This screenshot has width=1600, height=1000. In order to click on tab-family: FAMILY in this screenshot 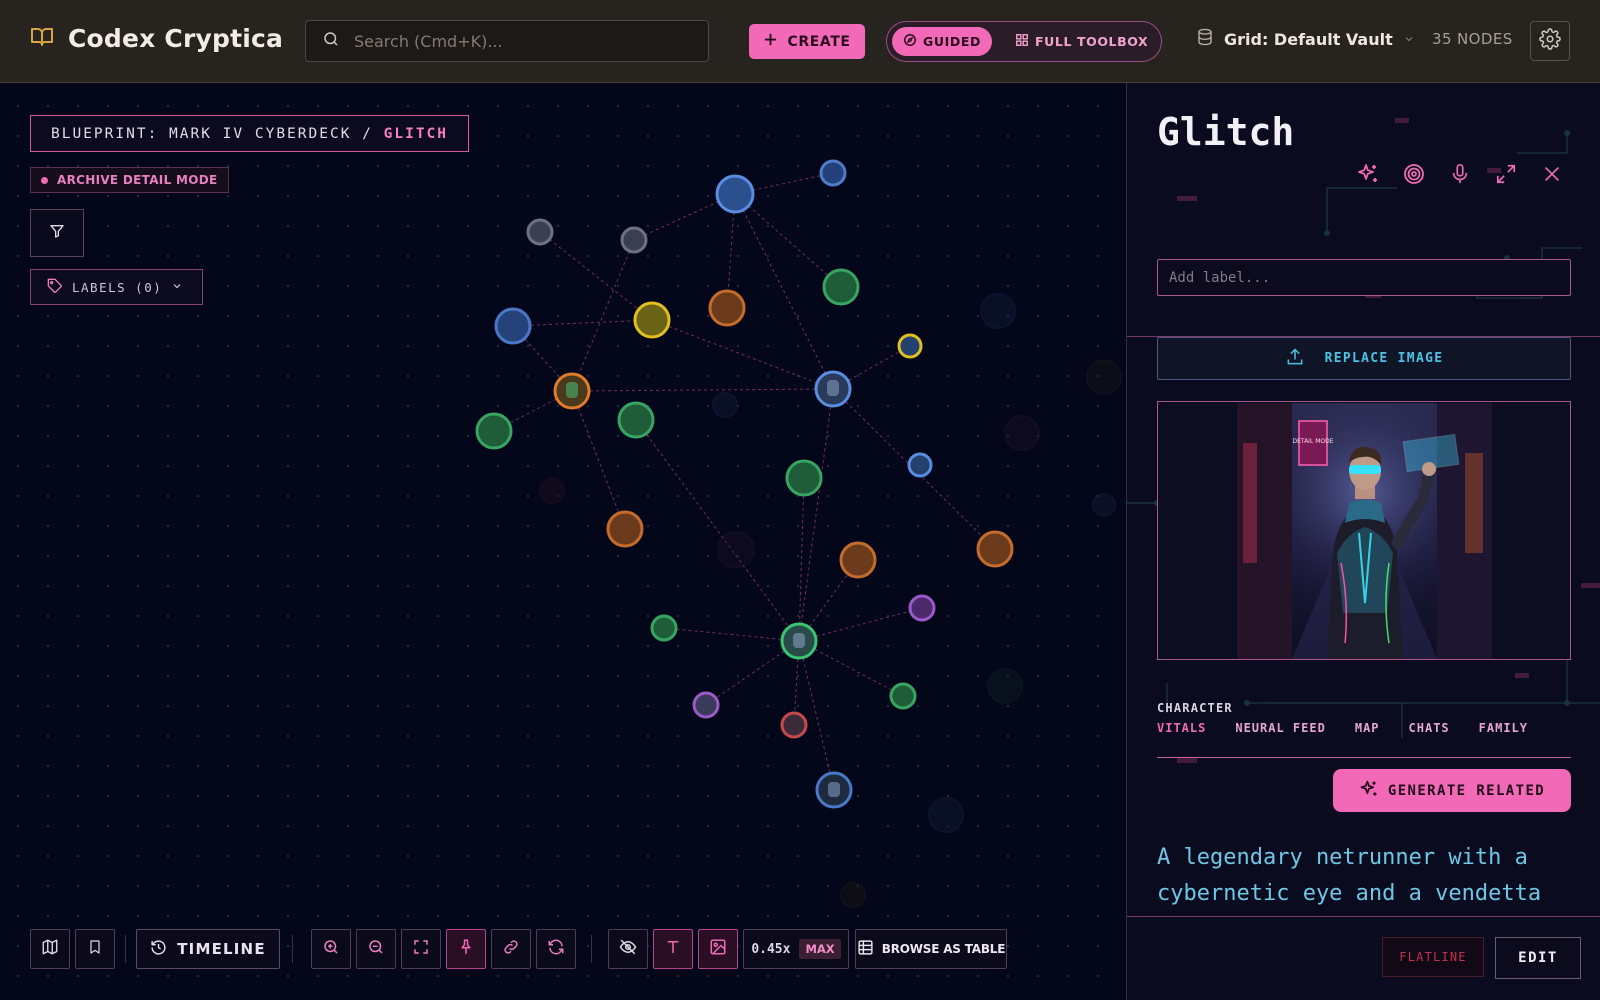, I will do `click(1503, 730)`.